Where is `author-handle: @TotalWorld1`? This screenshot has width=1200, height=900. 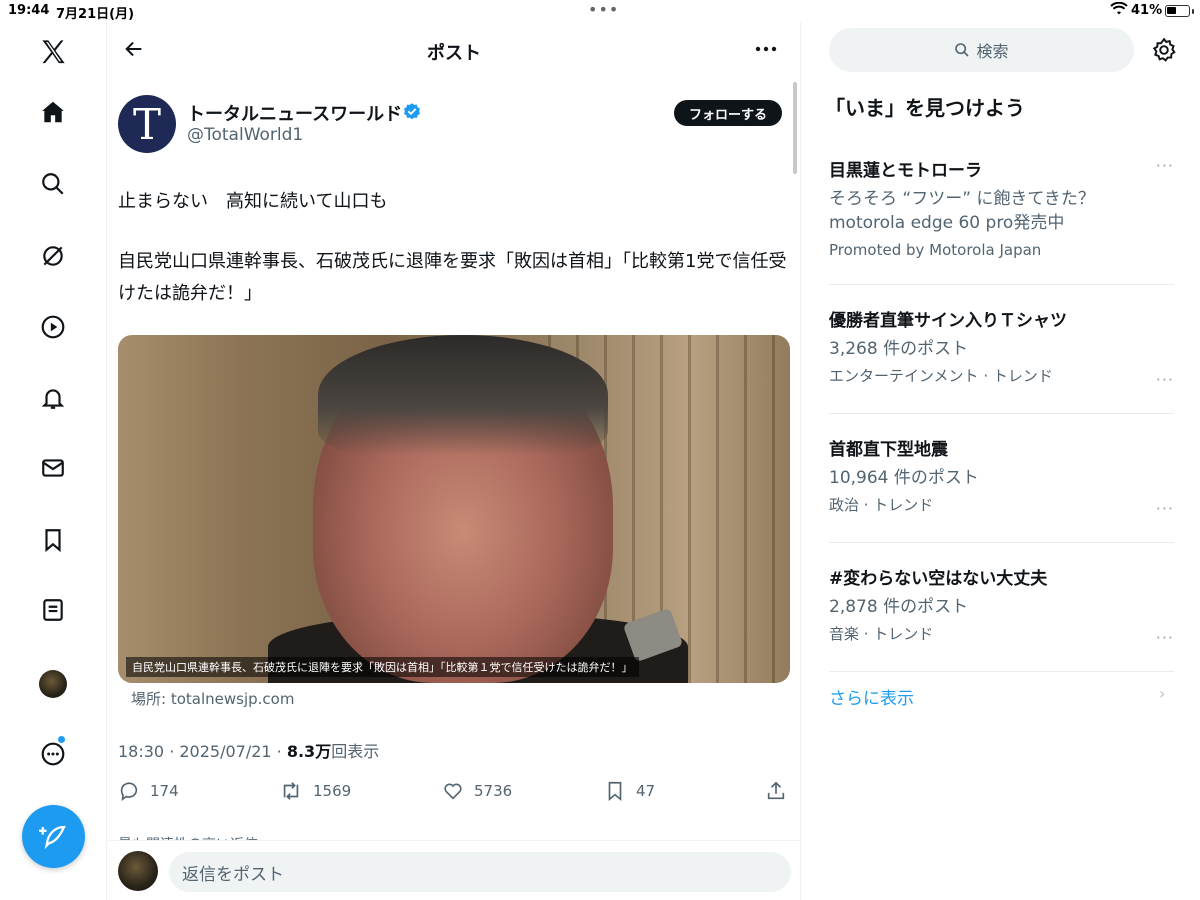
author-handle: @TotalWorld1 is located at coordinates (245, 135).